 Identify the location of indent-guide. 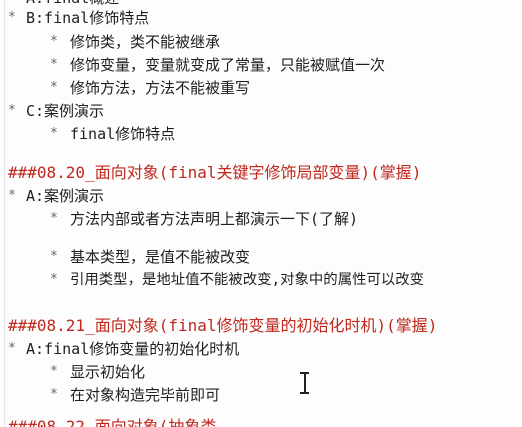
(4, 213).